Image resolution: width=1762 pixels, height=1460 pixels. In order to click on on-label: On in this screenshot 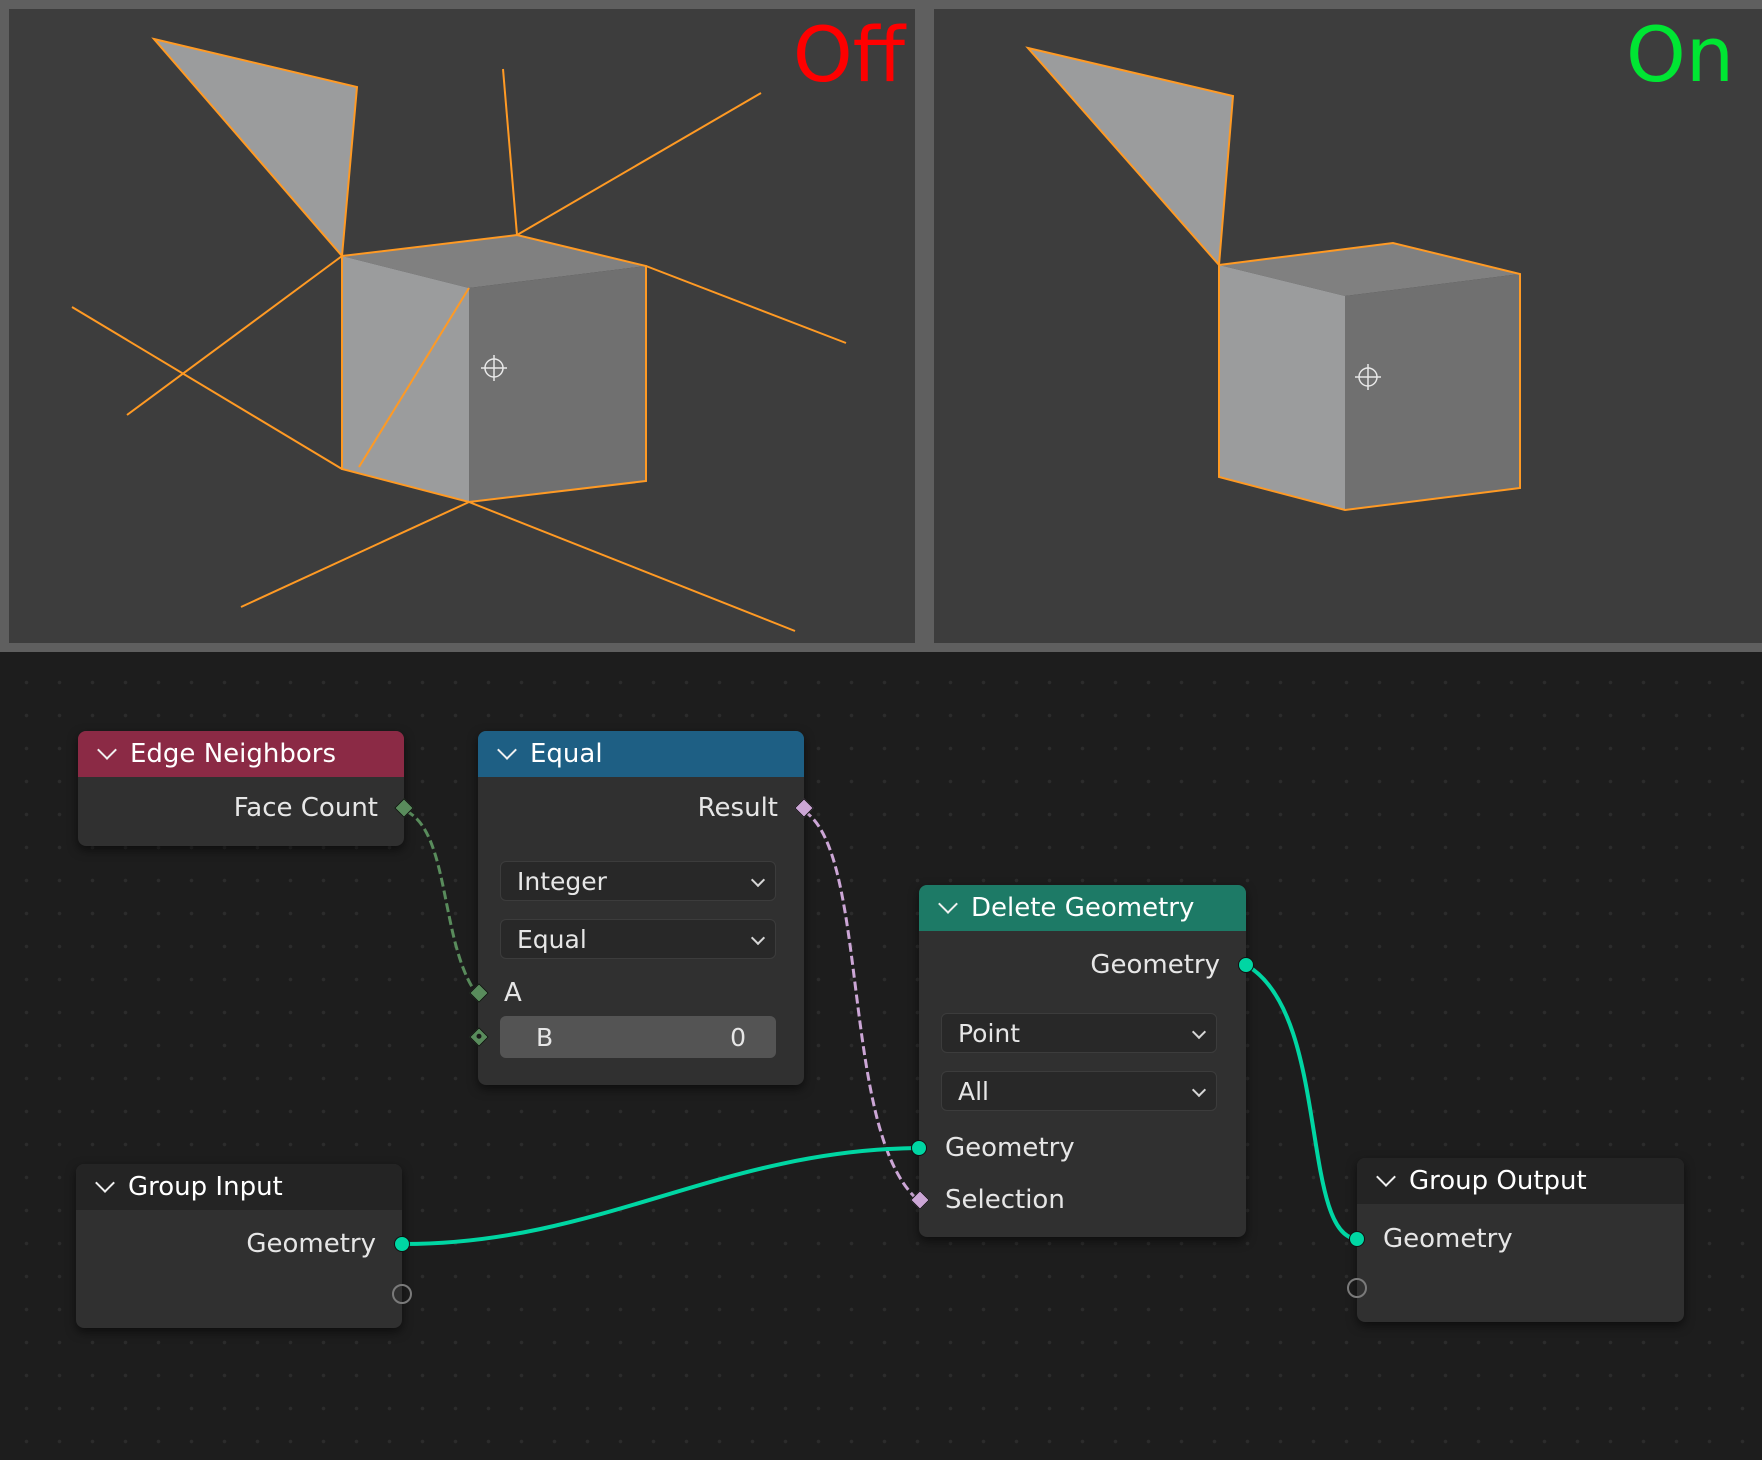, I will do `click(1680, 54)`.